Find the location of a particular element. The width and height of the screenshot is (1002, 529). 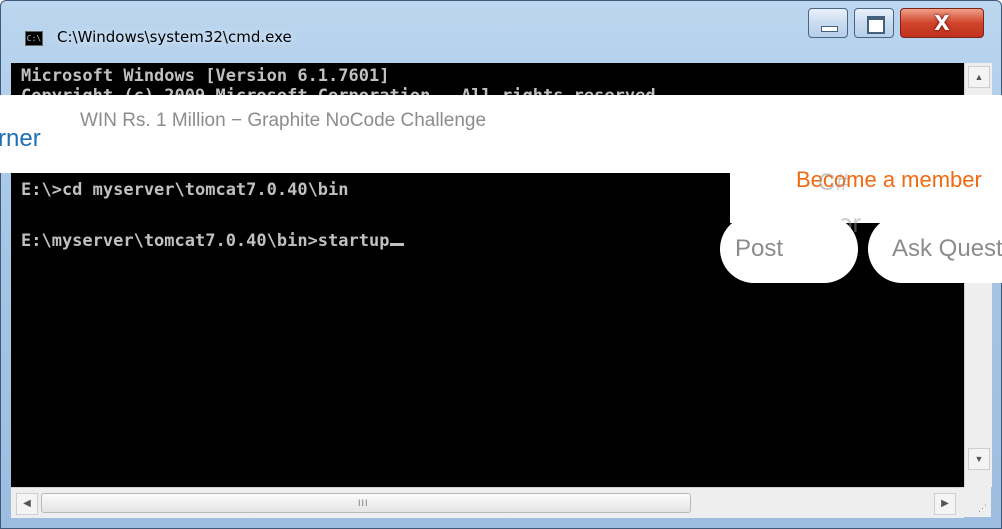

resize-grip: ⋰ is located at coordinates (977, 502).